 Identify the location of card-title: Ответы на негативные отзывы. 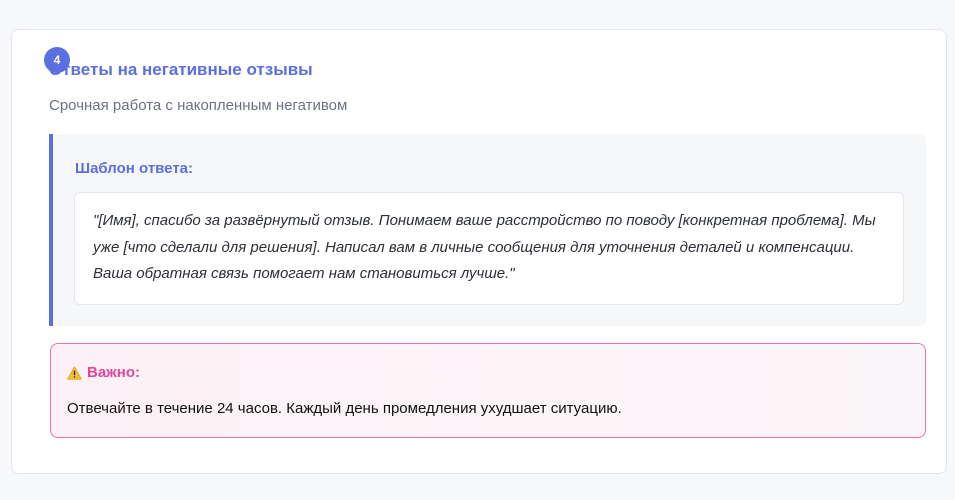
(181, 69).